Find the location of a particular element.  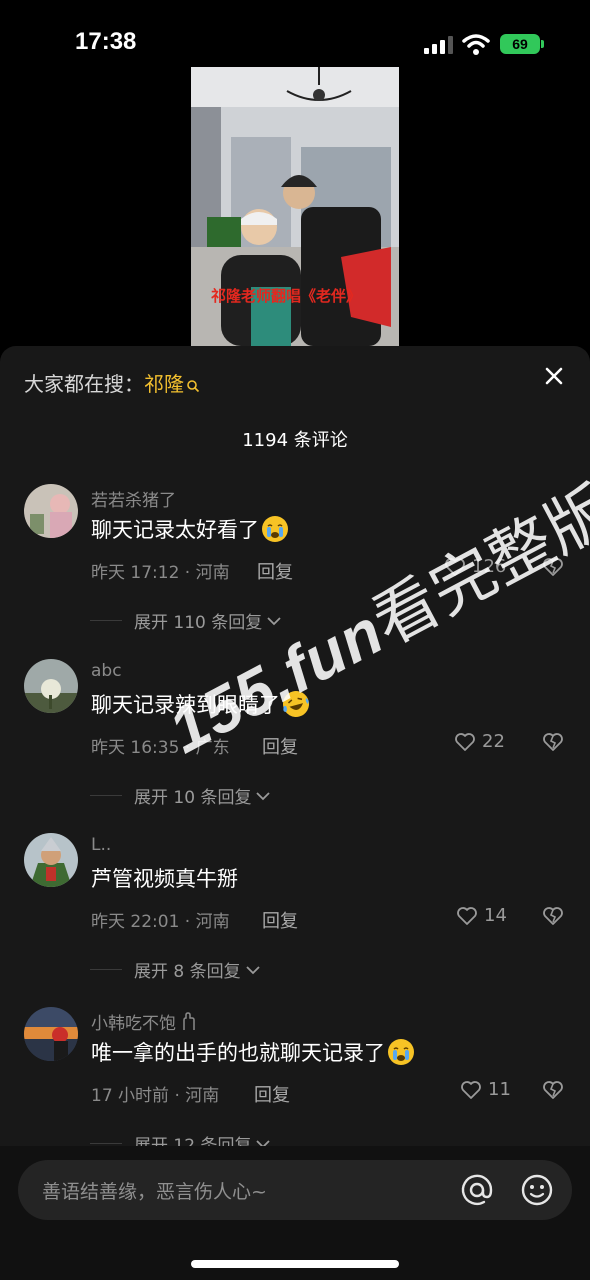

battery-indicator: 69 is located at coordinates (522, 44).